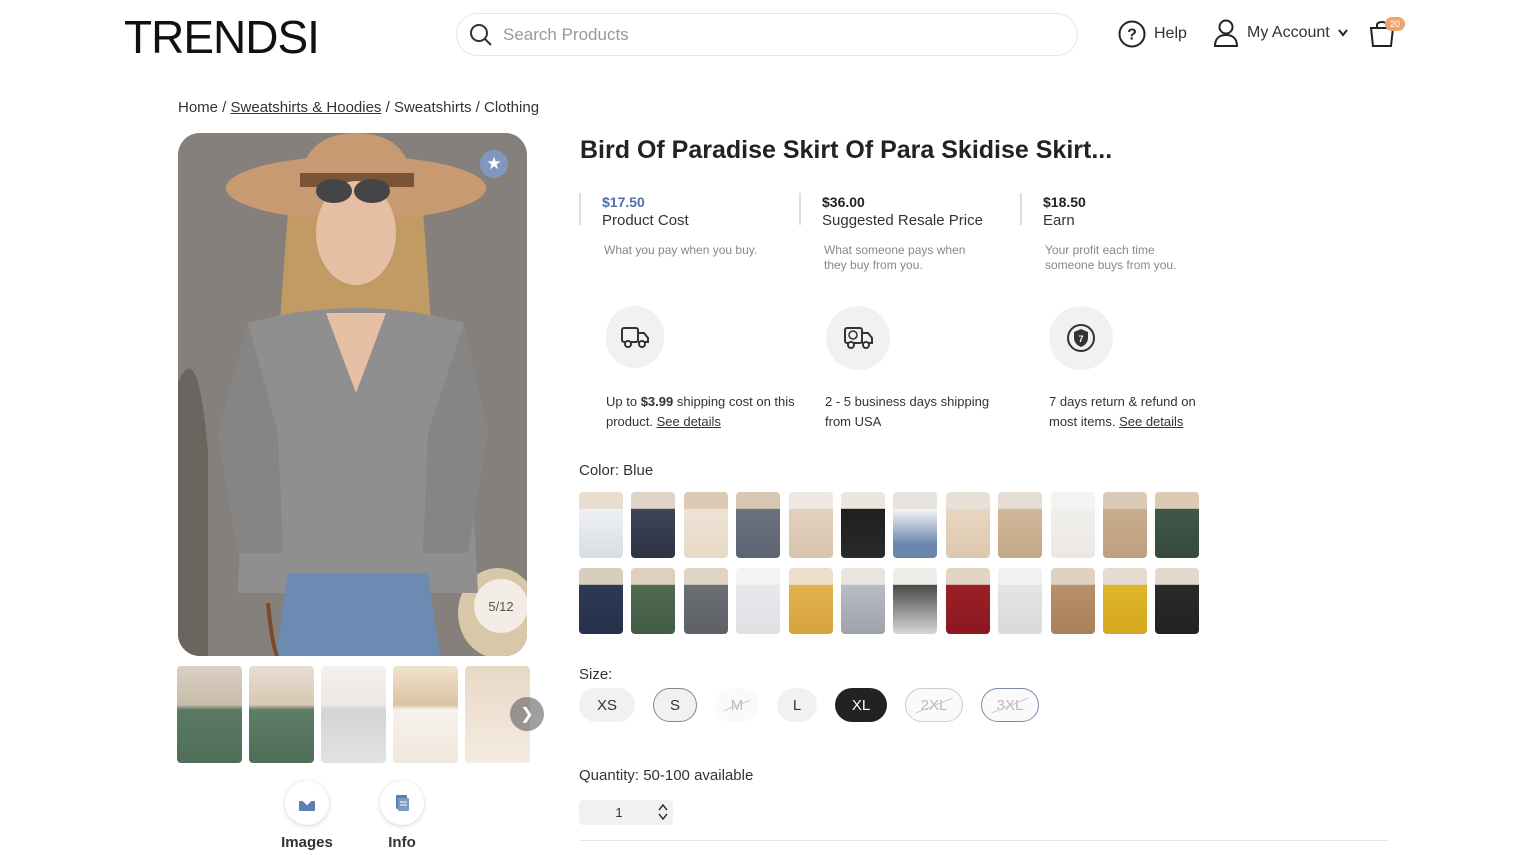 The height and width of the screenshot is (855, 1536). I want to click on price-name: Earn, so click(1059, 220).